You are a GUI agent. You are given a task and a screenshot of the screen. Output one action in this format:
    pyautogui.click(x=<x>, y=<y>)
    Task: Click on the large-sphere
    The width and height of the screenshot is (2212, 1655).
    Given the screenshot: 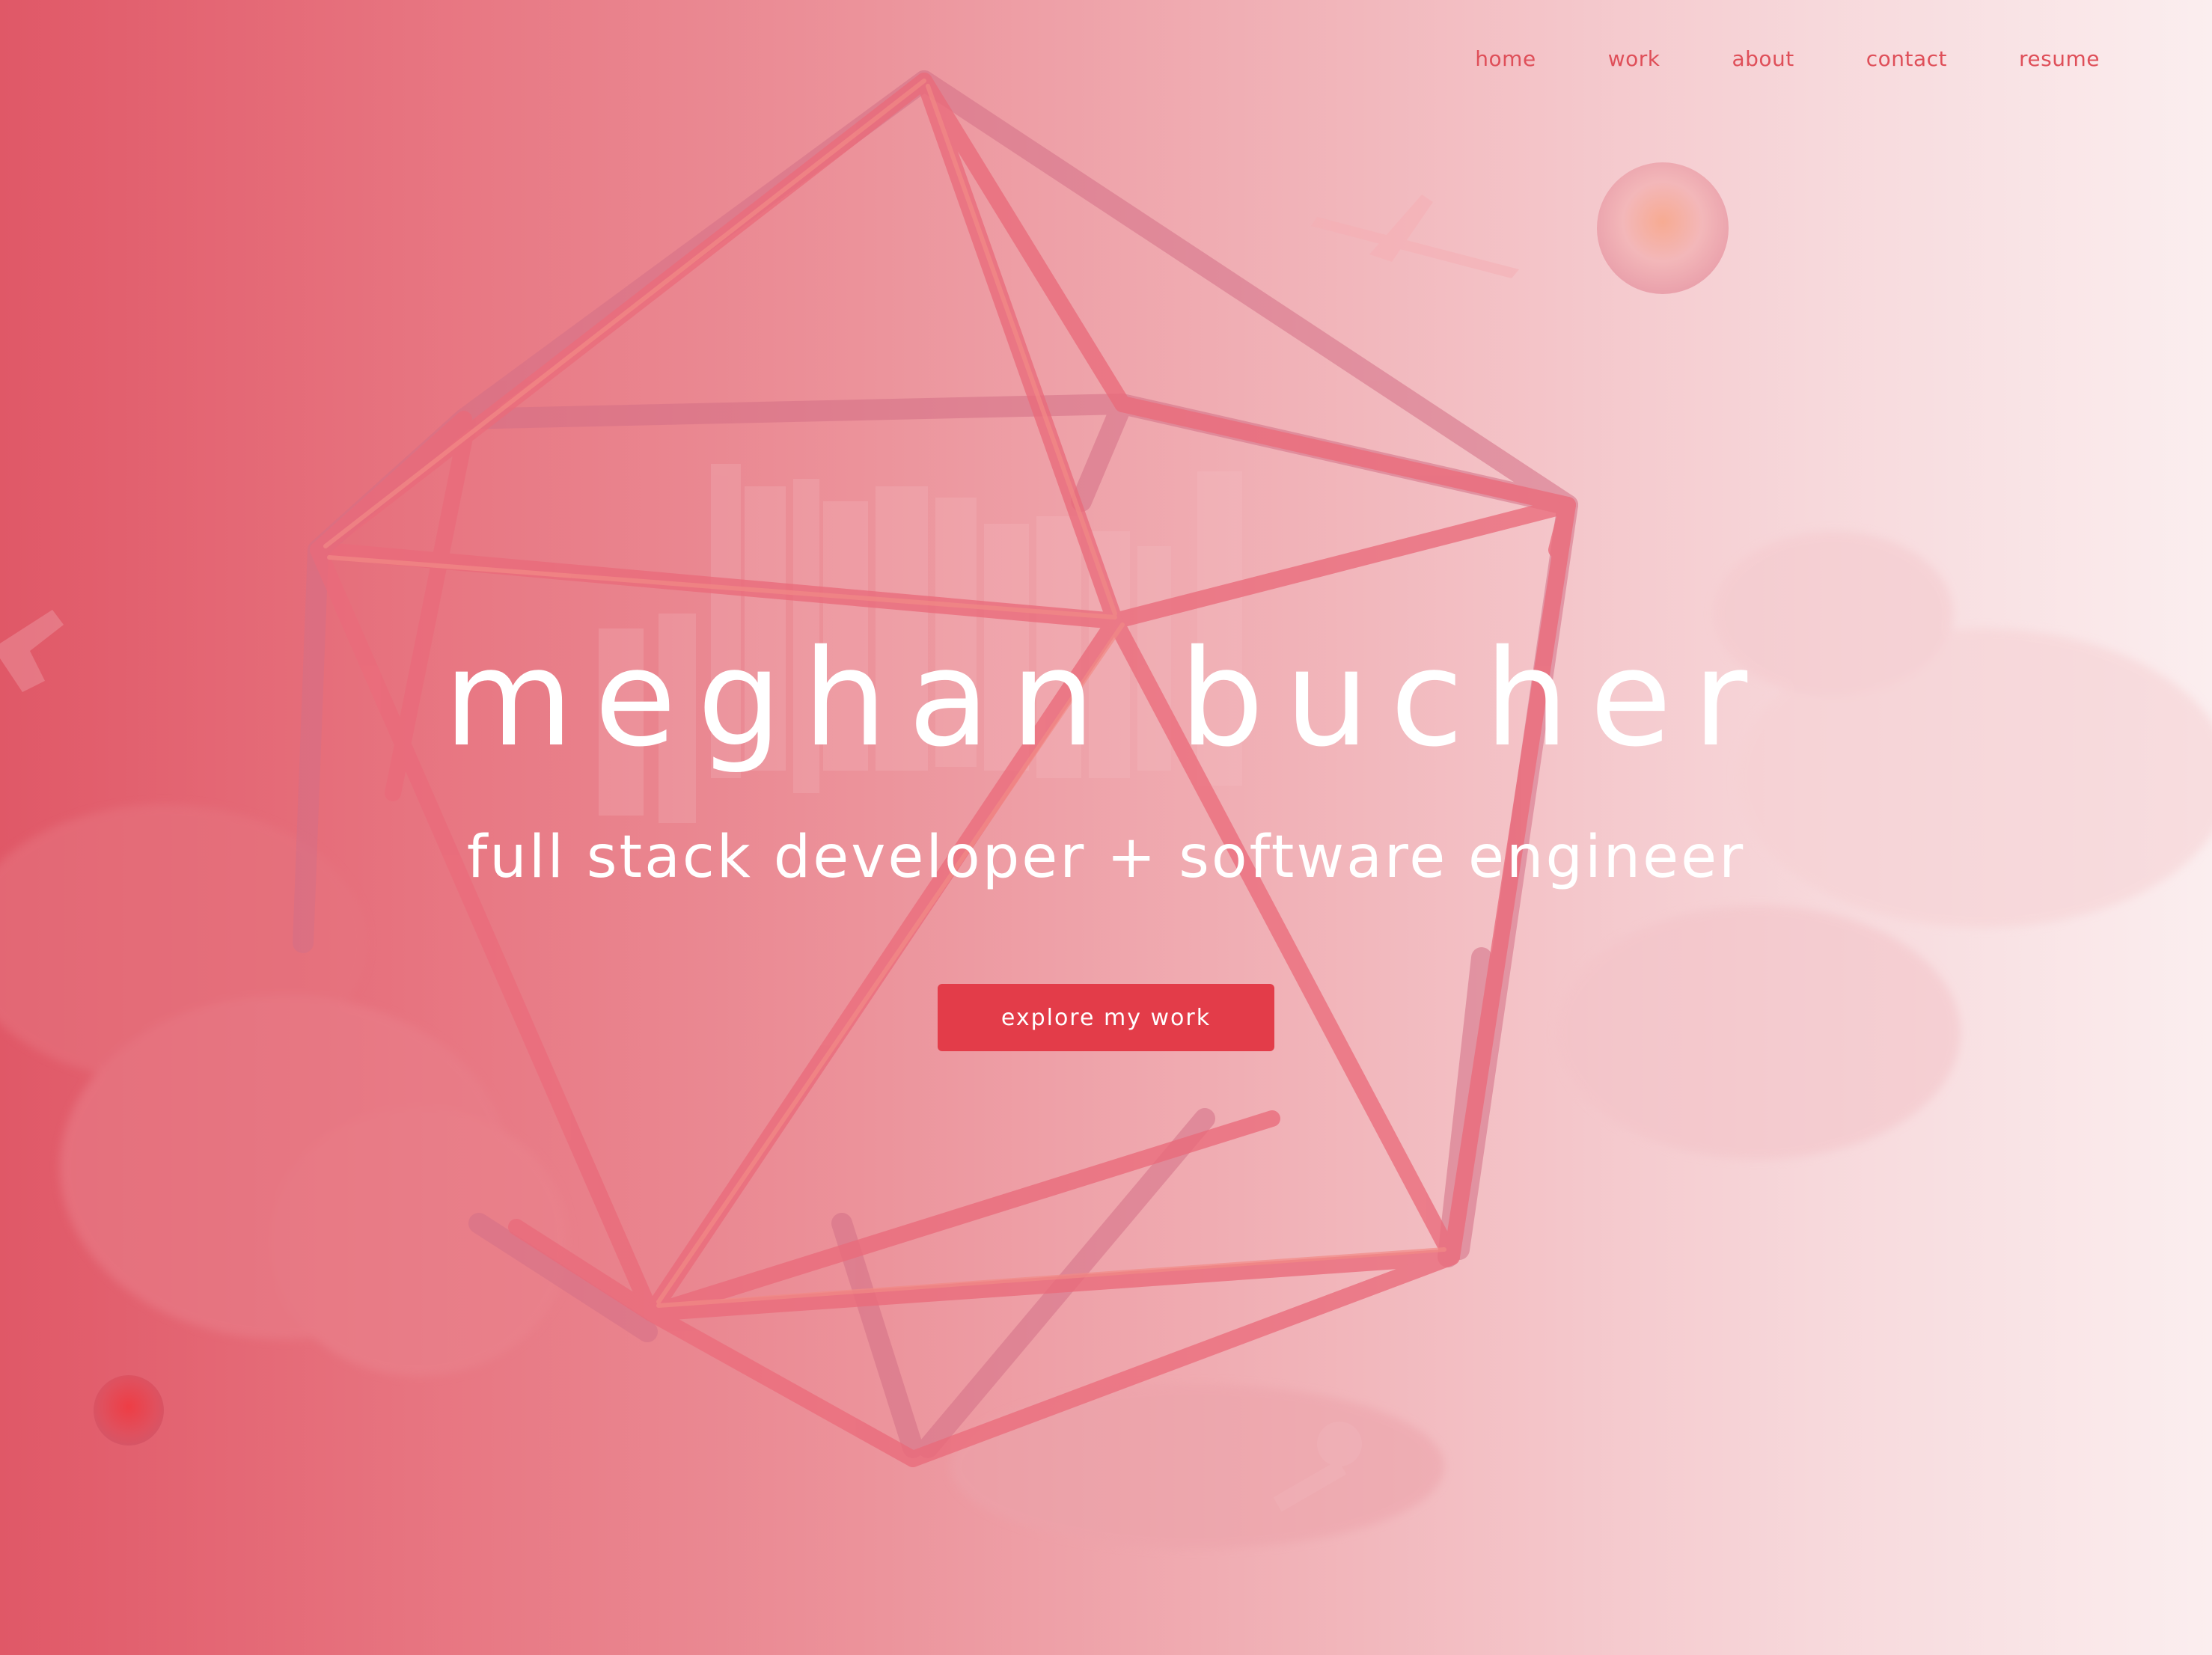 What is the action you would take?
    pyautogui.click(x=1663, y=228)
    